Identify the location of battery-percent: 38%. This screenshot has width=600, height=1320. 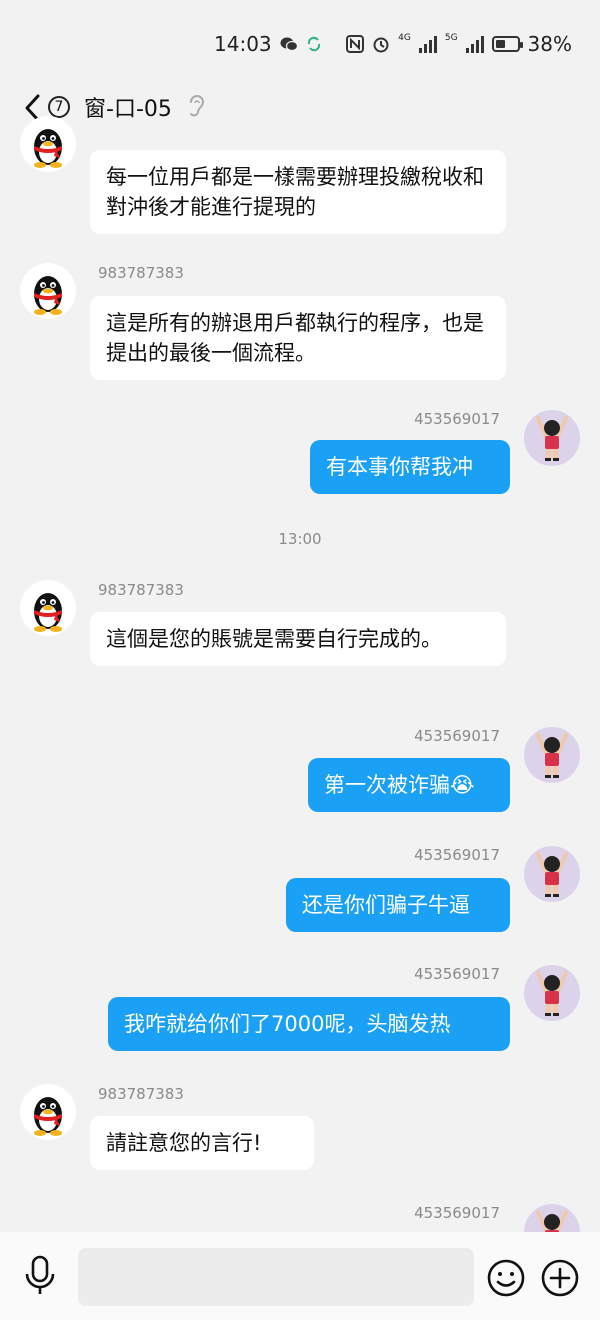
(549, 44).